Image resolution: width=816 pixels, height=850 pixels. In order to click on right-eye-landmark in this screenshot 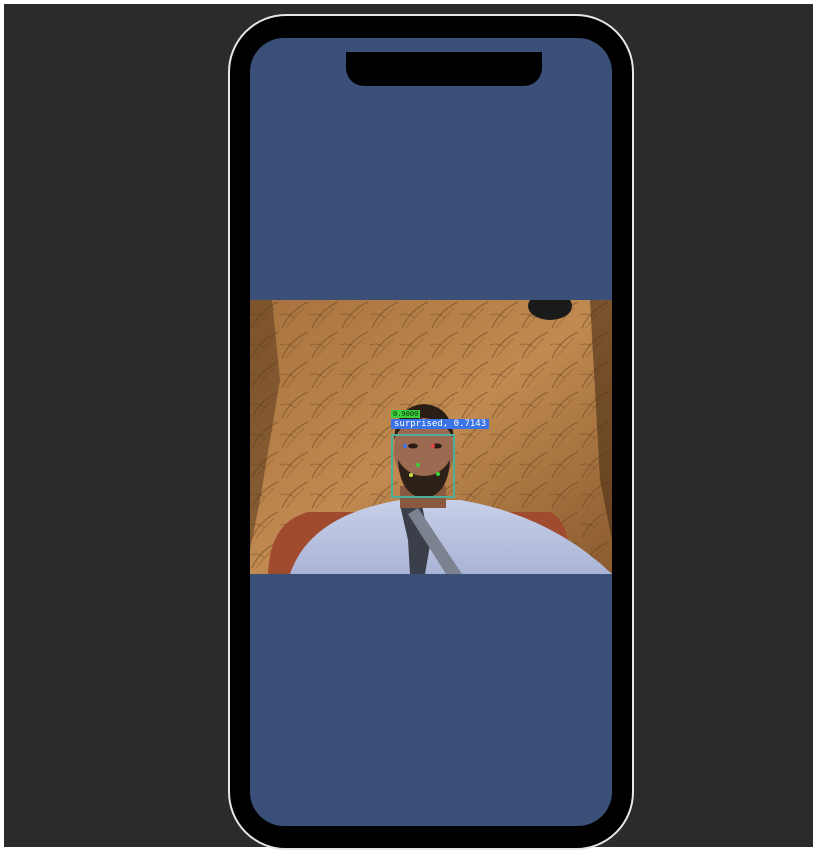, I will do `click(433, 446)`.